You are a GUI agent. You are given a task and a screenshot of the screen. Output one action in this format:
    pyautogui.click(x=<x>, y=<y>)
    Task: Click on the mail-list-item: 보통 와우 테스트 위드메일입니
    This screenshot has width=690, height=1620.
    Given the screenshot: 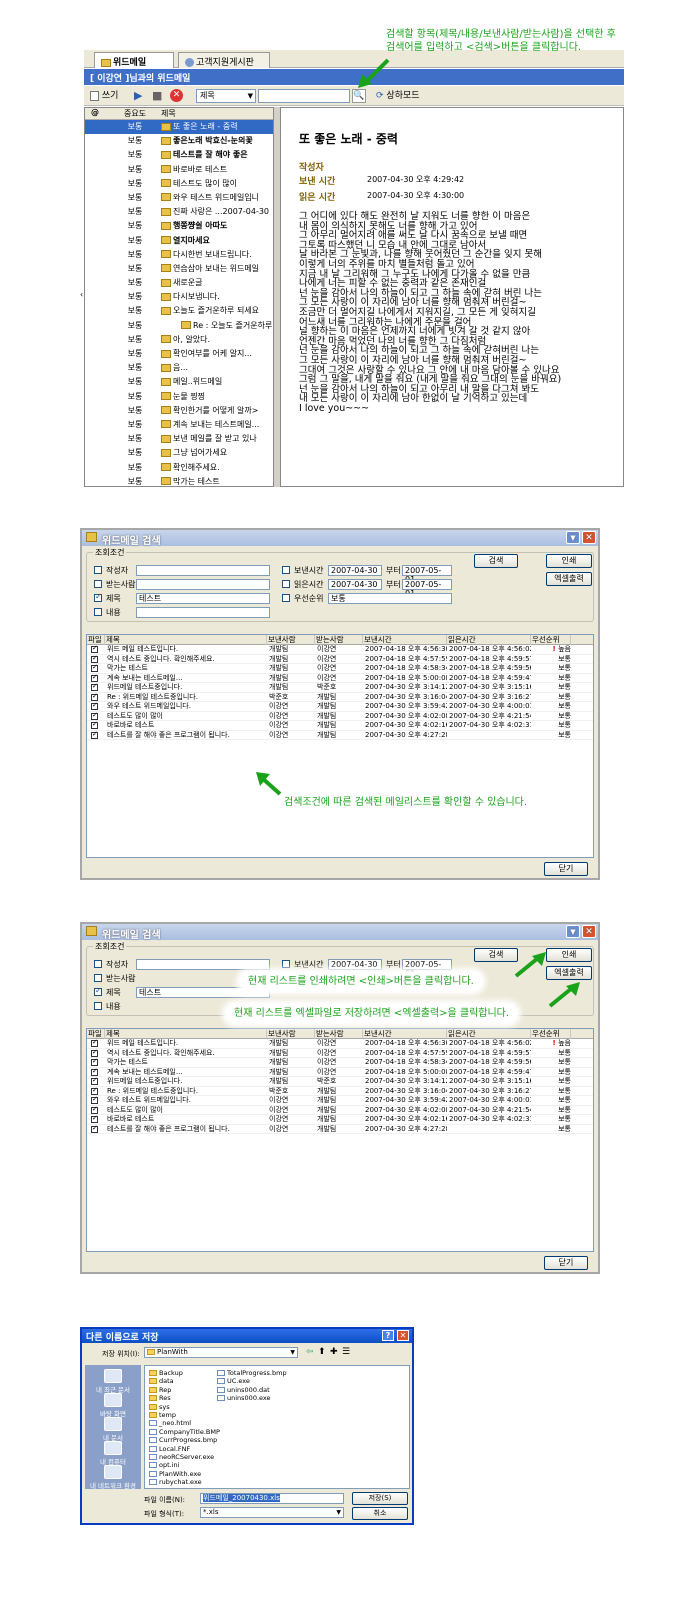 What is the action you would take?
    pyautogui.click(x=179, y=198)
    